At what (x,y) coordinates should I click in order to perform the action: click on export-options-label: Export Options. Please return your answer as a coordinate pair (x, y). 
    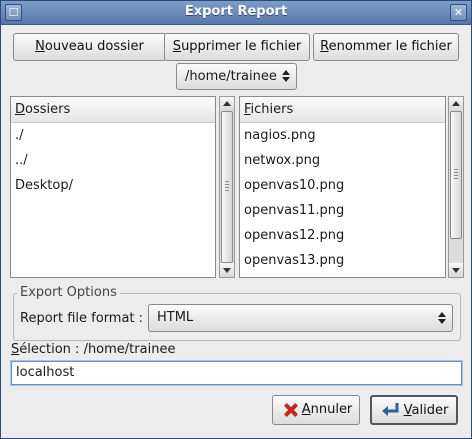
    Looking at the image, I should click on (68, 292).